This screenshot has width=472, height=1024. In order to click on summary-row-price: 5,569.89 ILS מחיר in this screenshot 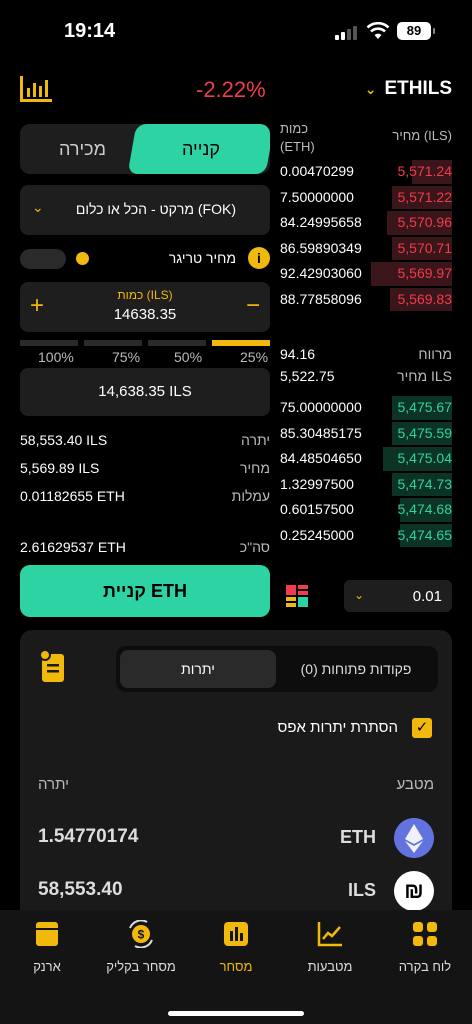, I will do `click(145, 474)`.